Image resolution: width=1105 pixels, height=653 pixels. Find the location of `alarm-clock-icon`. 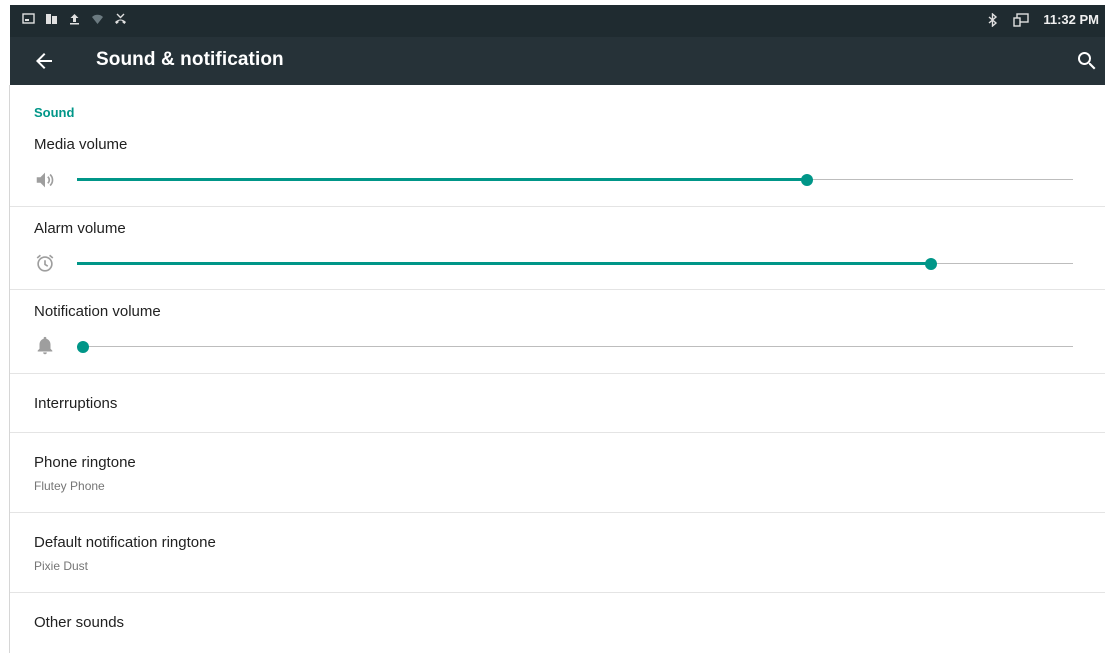

alarm-clock-icon is located at coordinates (45, 263).